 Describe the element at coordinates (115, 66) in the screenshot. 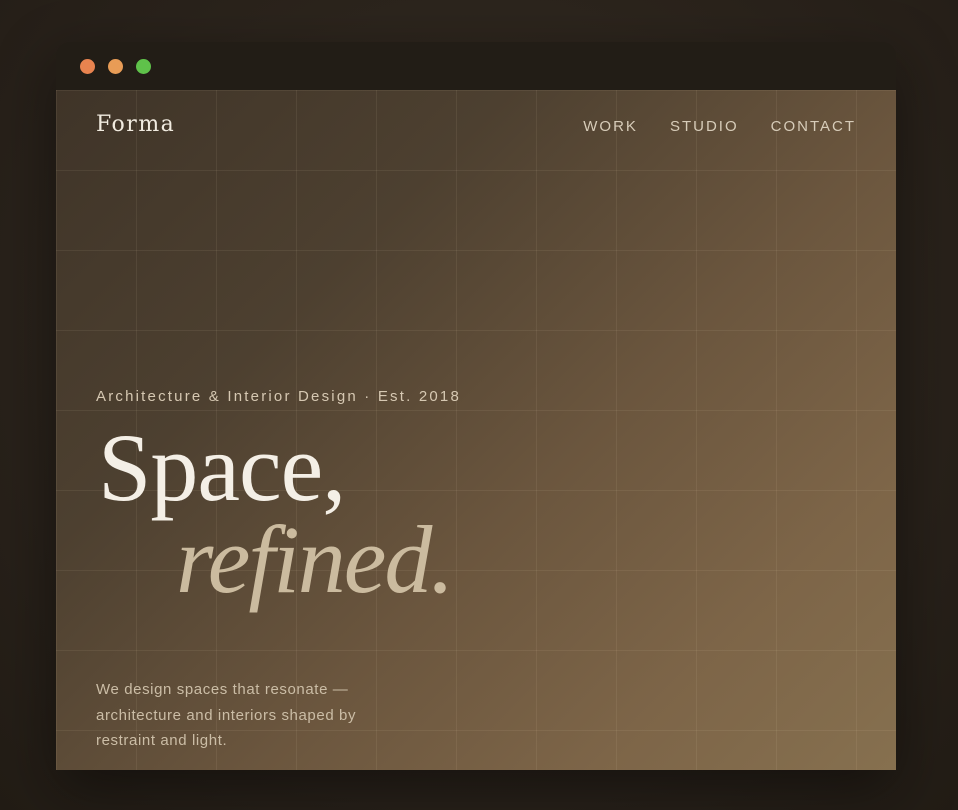

I see `minimize-window-dot` at that location.